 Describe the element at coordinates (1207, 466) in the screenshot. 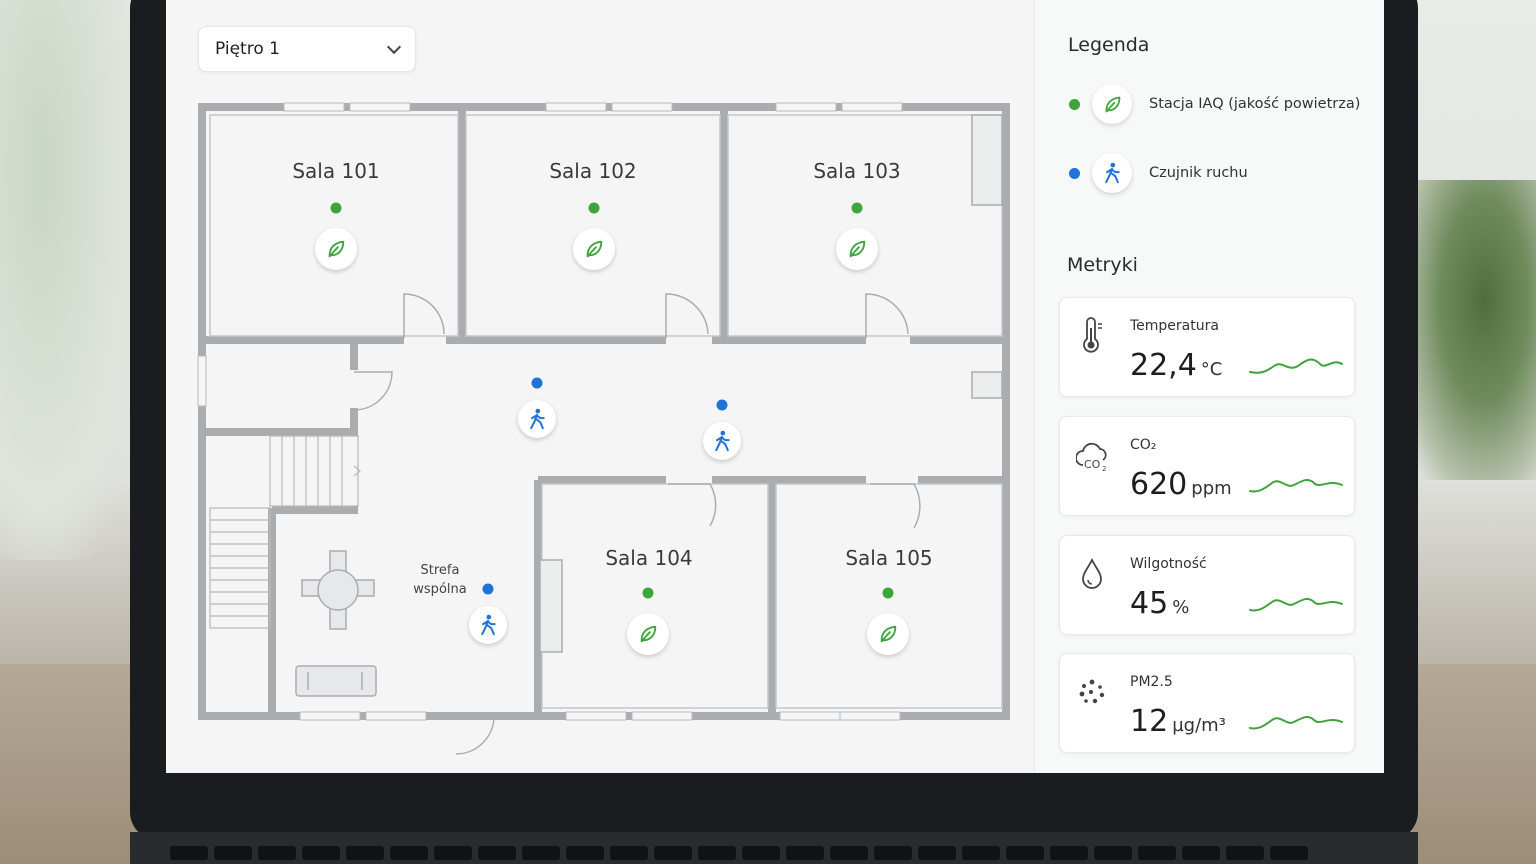

I see `metric-card-co2: CO 2 CO₂ 620 ppm` at that location.